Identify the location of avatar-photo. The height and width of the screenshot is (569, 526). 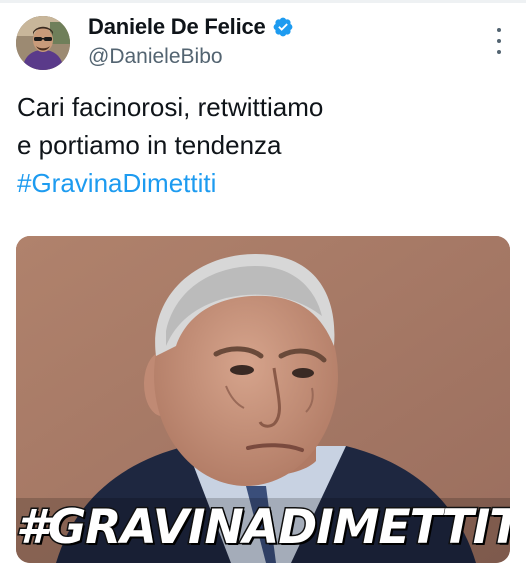
(43, 43).